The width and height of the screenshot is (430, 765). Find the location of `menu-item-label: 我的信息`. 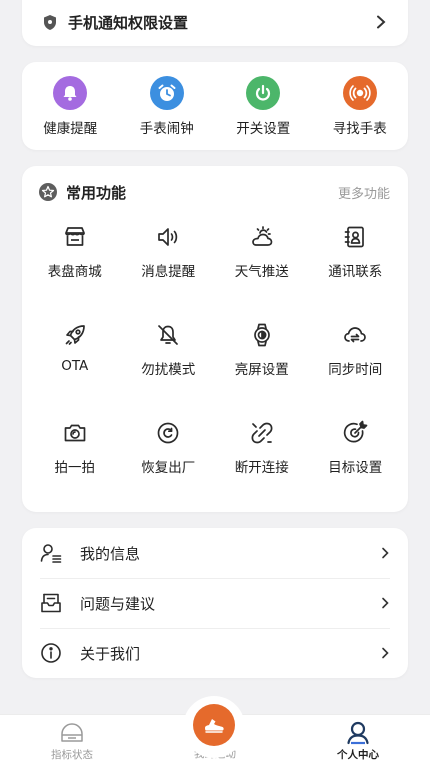

menu-item-label: 我的信息 is located at coordinates (110, 553).